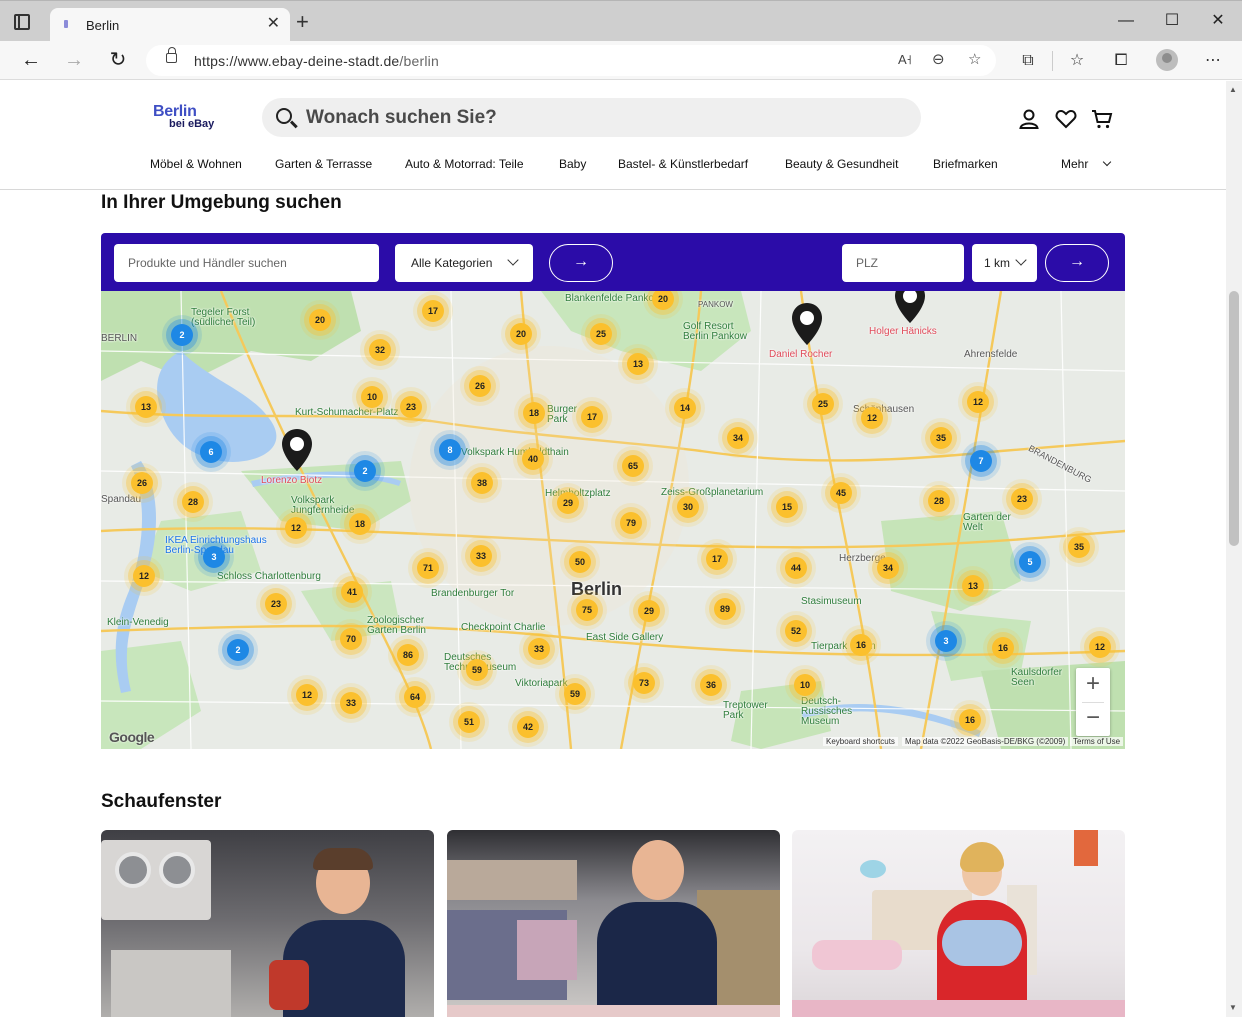 The image size is (1242, 1017). I want to click on cluster-marker: 38, so click(482, 483).